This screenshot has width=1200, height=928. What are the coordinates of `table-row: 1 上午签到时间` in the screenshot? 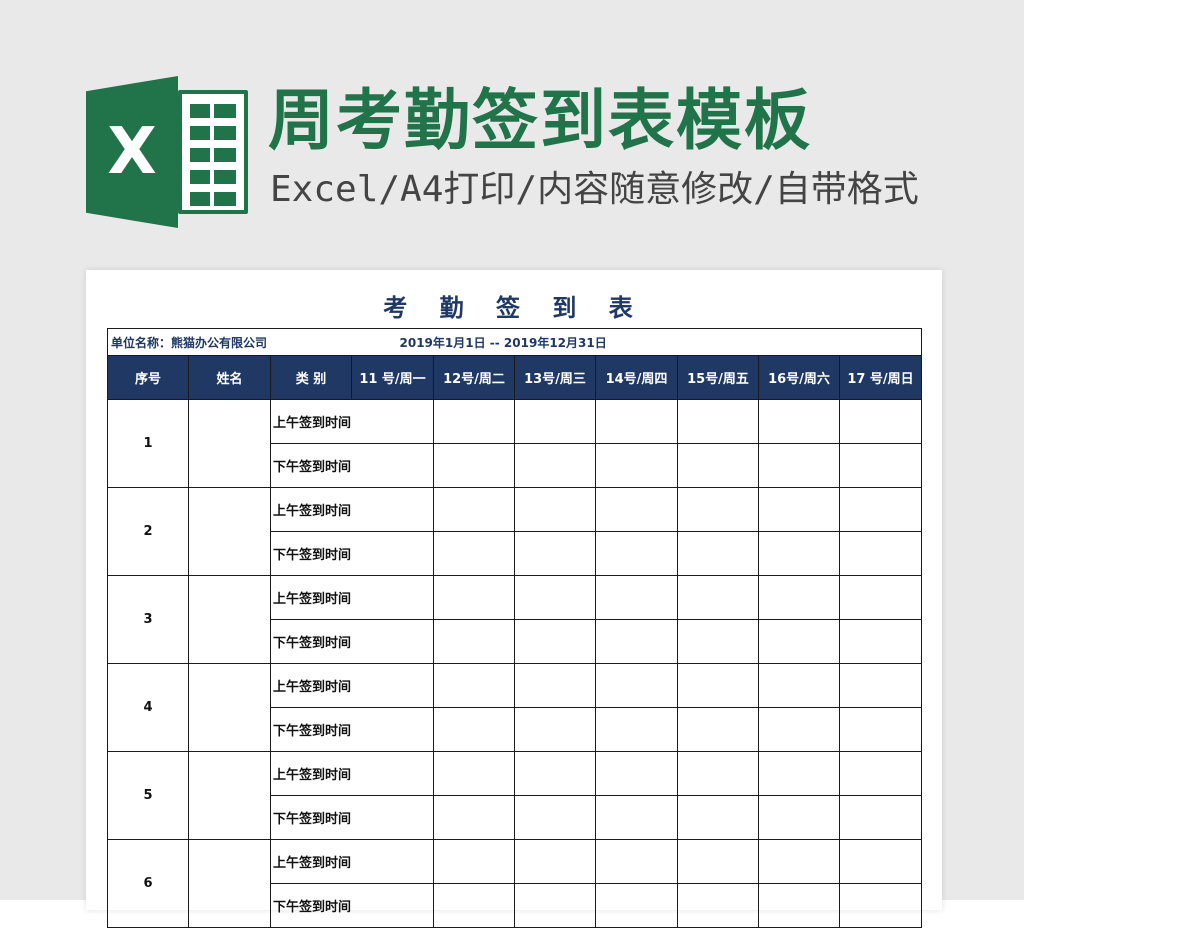 It's located at (514, 443).